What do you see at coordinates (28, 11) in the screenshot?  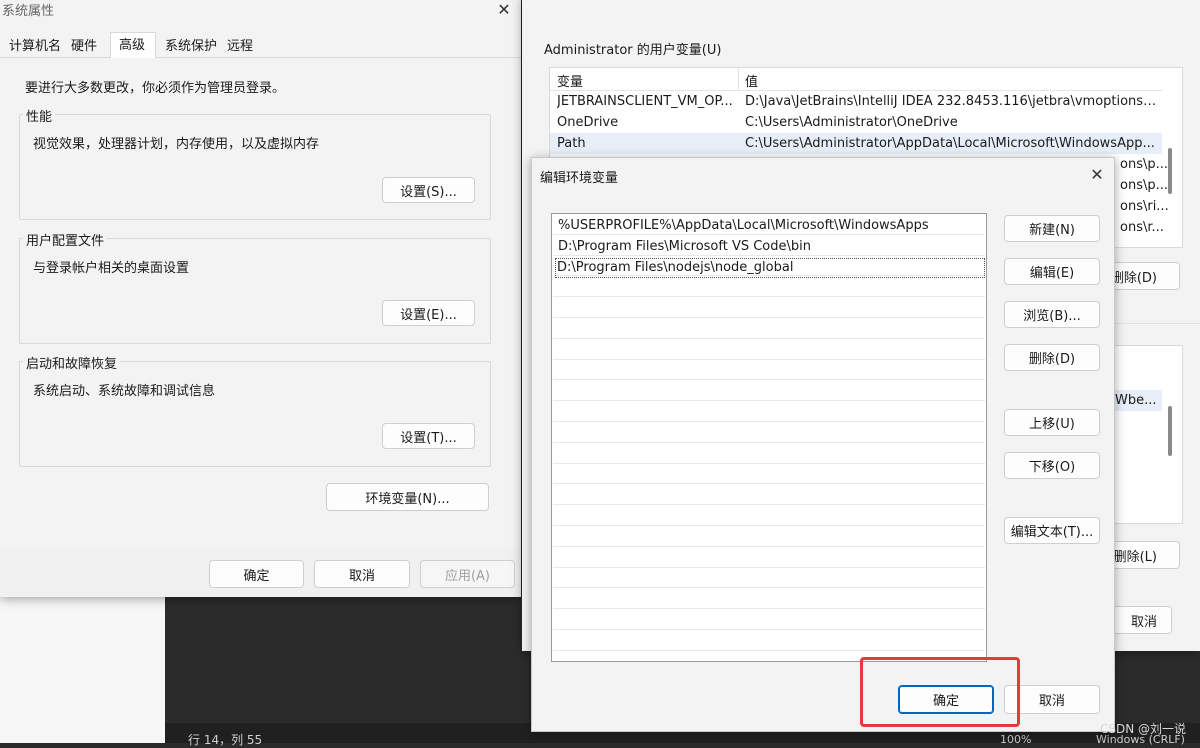 I see `window-title: 系统属性` at bounding box center [28, 11].